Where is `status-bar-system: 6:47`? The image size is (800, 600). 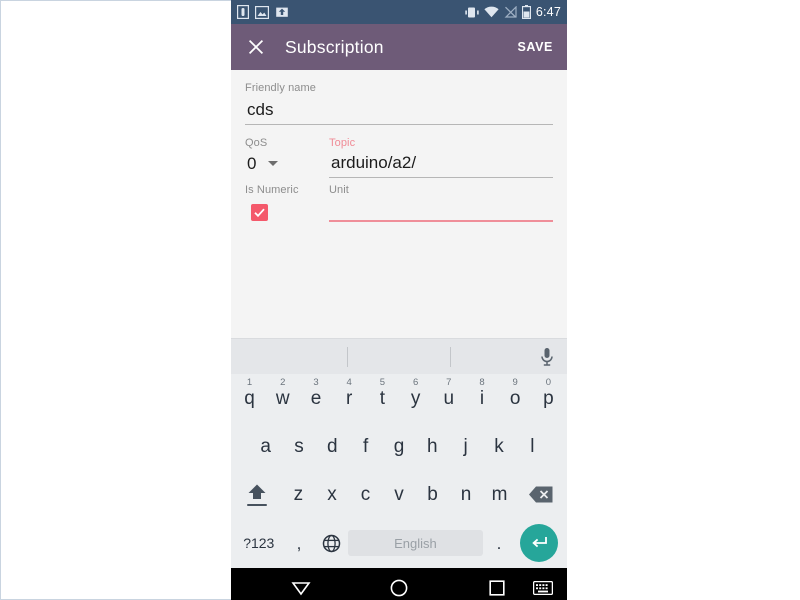 status-bar-system: 6:47 is located at coordinates (513, 12).